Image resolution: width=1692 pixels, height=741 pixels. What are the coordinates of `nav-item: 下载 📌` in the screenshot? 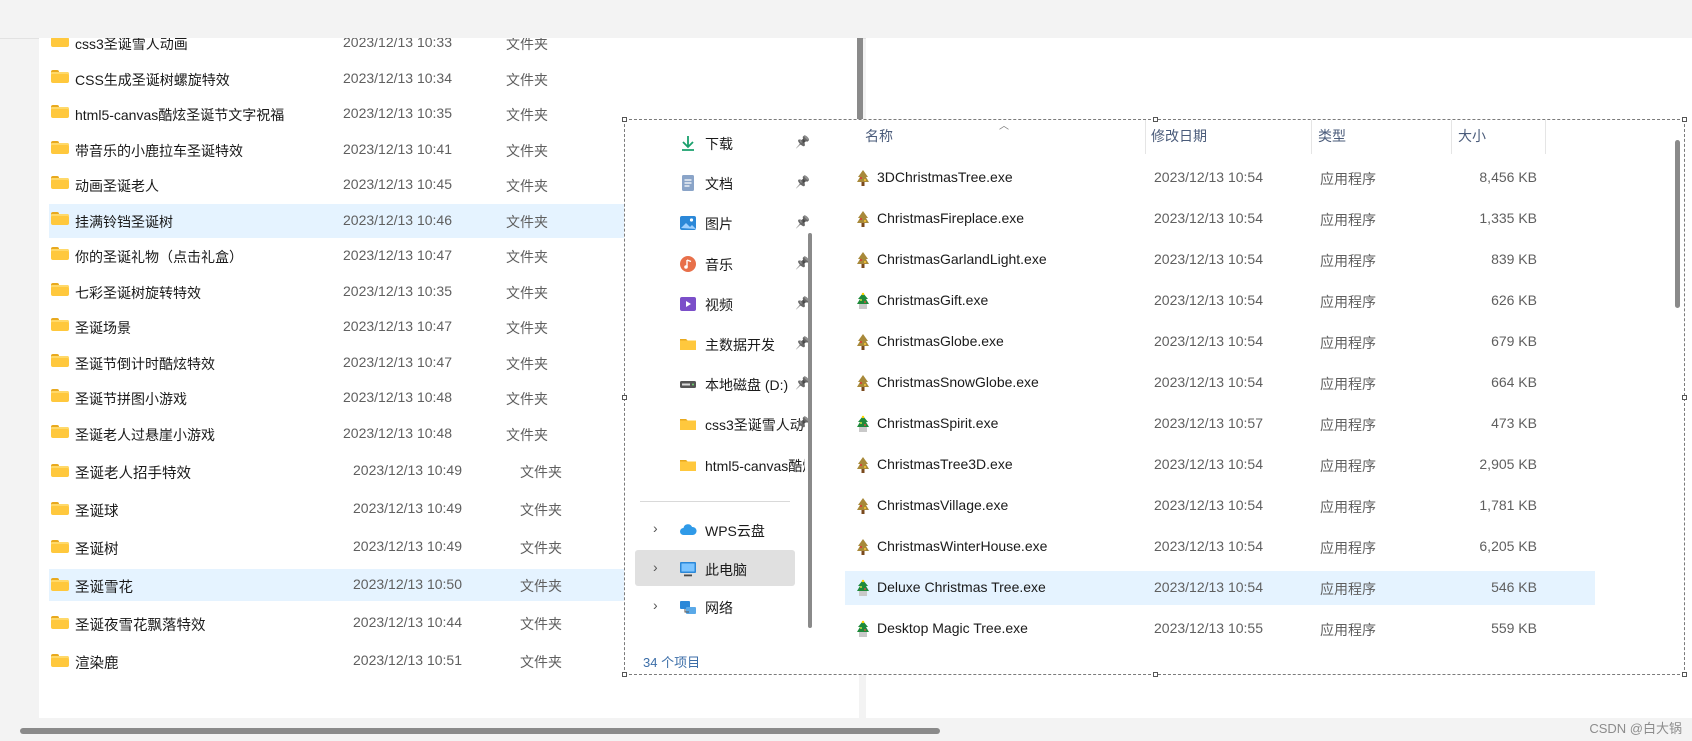 It's located at (722, 142).